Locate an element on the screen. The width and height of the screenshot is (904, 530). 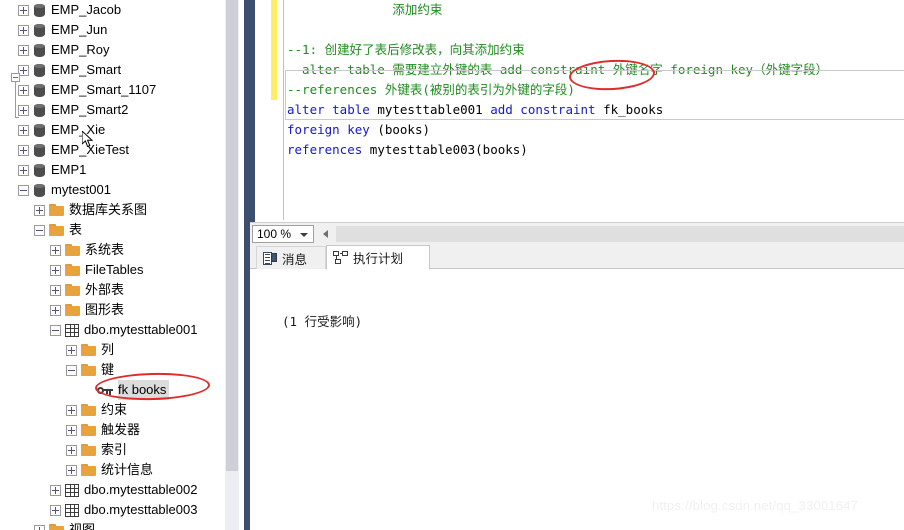
tree-node-label: EMP_Roy is located at coordinates (80, 49).